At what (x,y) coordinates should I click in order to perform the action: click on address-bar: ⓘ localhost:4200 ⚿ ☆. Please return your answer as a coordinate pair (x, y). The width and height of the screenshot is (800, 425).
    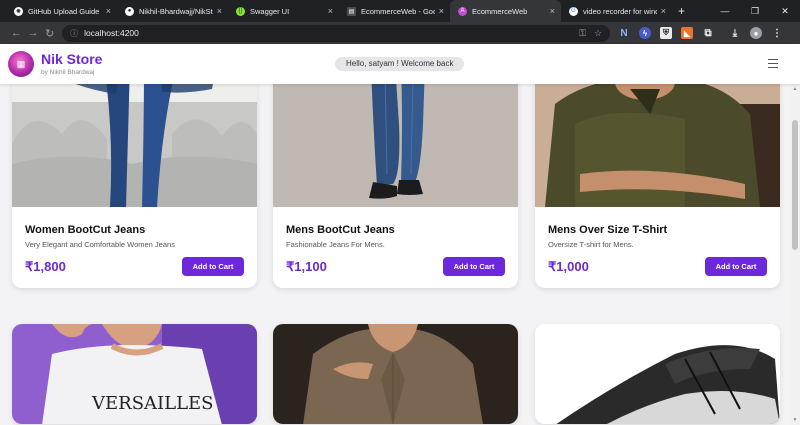
    Looking at the image, I should click on (336, 33).